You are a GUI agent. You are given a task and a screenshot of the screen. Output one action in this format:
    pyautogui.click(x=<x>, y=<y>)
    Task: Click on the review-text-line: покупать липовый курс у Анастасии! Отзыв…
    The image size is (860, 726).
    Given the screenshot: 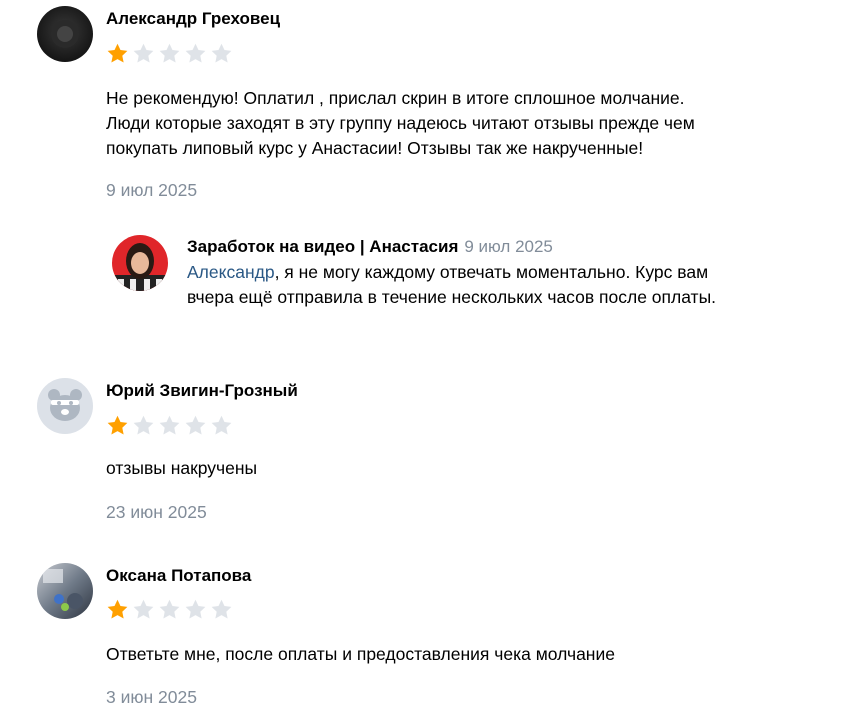 What is the action you would take?
    pyautogui.click(x=375, y=148)
    